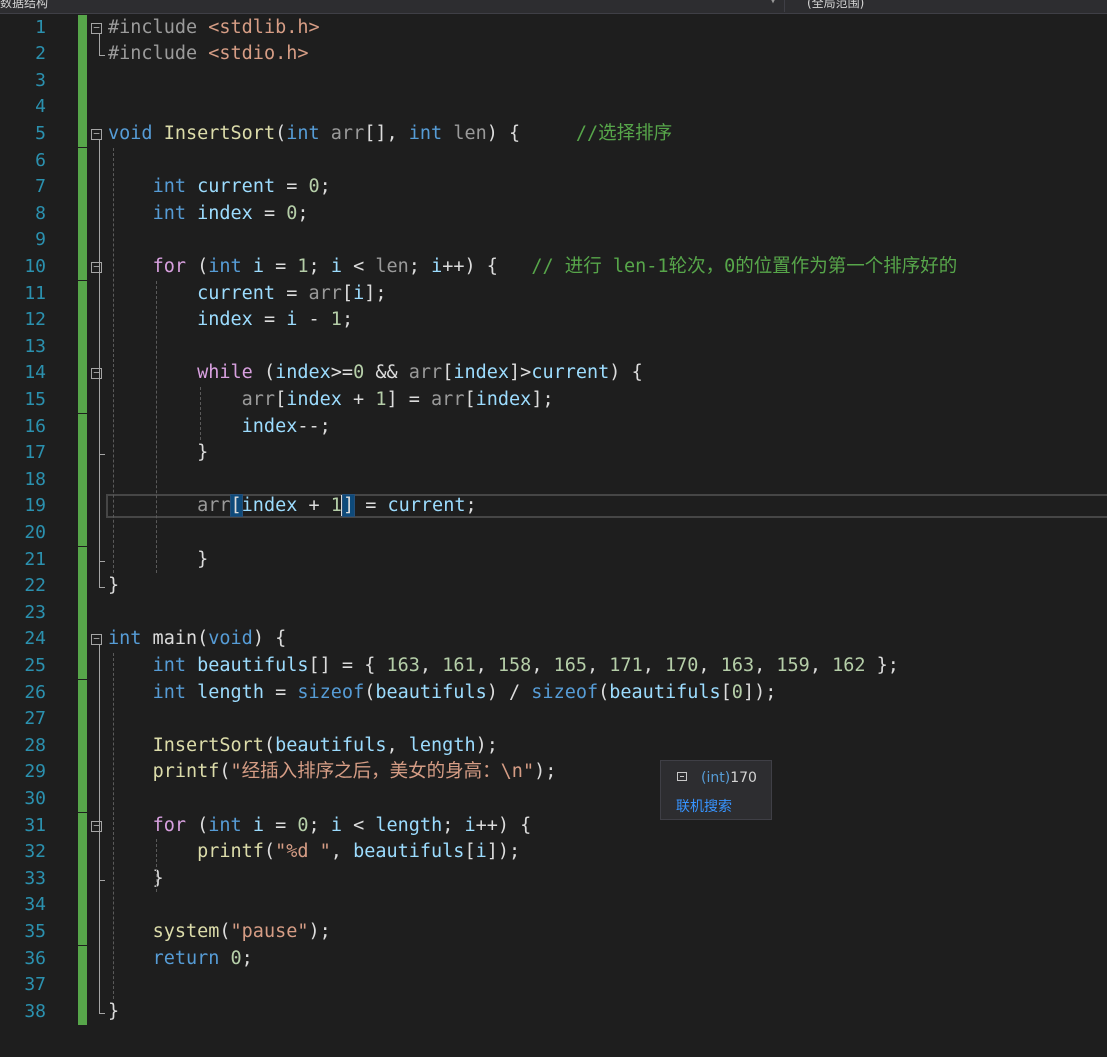 Image resolution: width=1107 pixels, height=1057 pixels. What do you see at coordinates (553, 294) in the screenshot?
I see `code-line: 11 current = arr[i];` at bounding box center [553, 294].